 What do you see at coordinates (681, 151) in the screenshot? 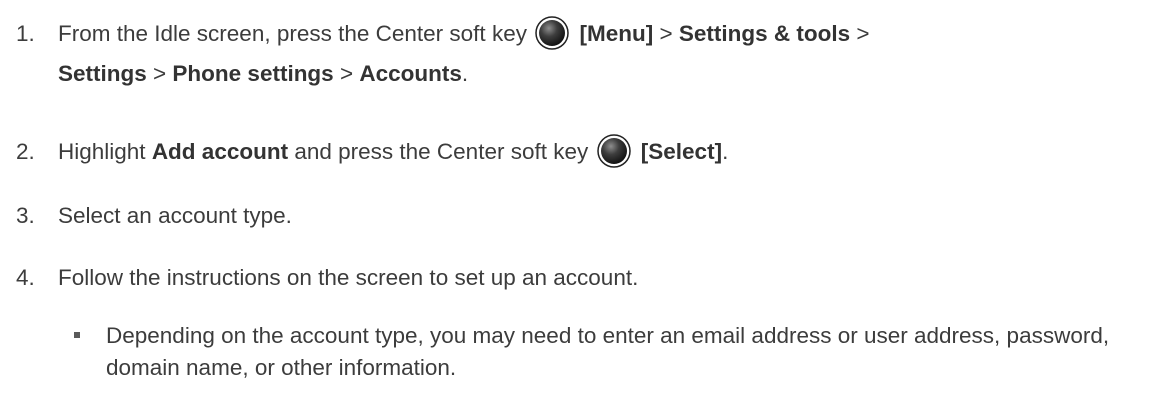
I see `select-label: [Select]` at bounding box center [681, 151].